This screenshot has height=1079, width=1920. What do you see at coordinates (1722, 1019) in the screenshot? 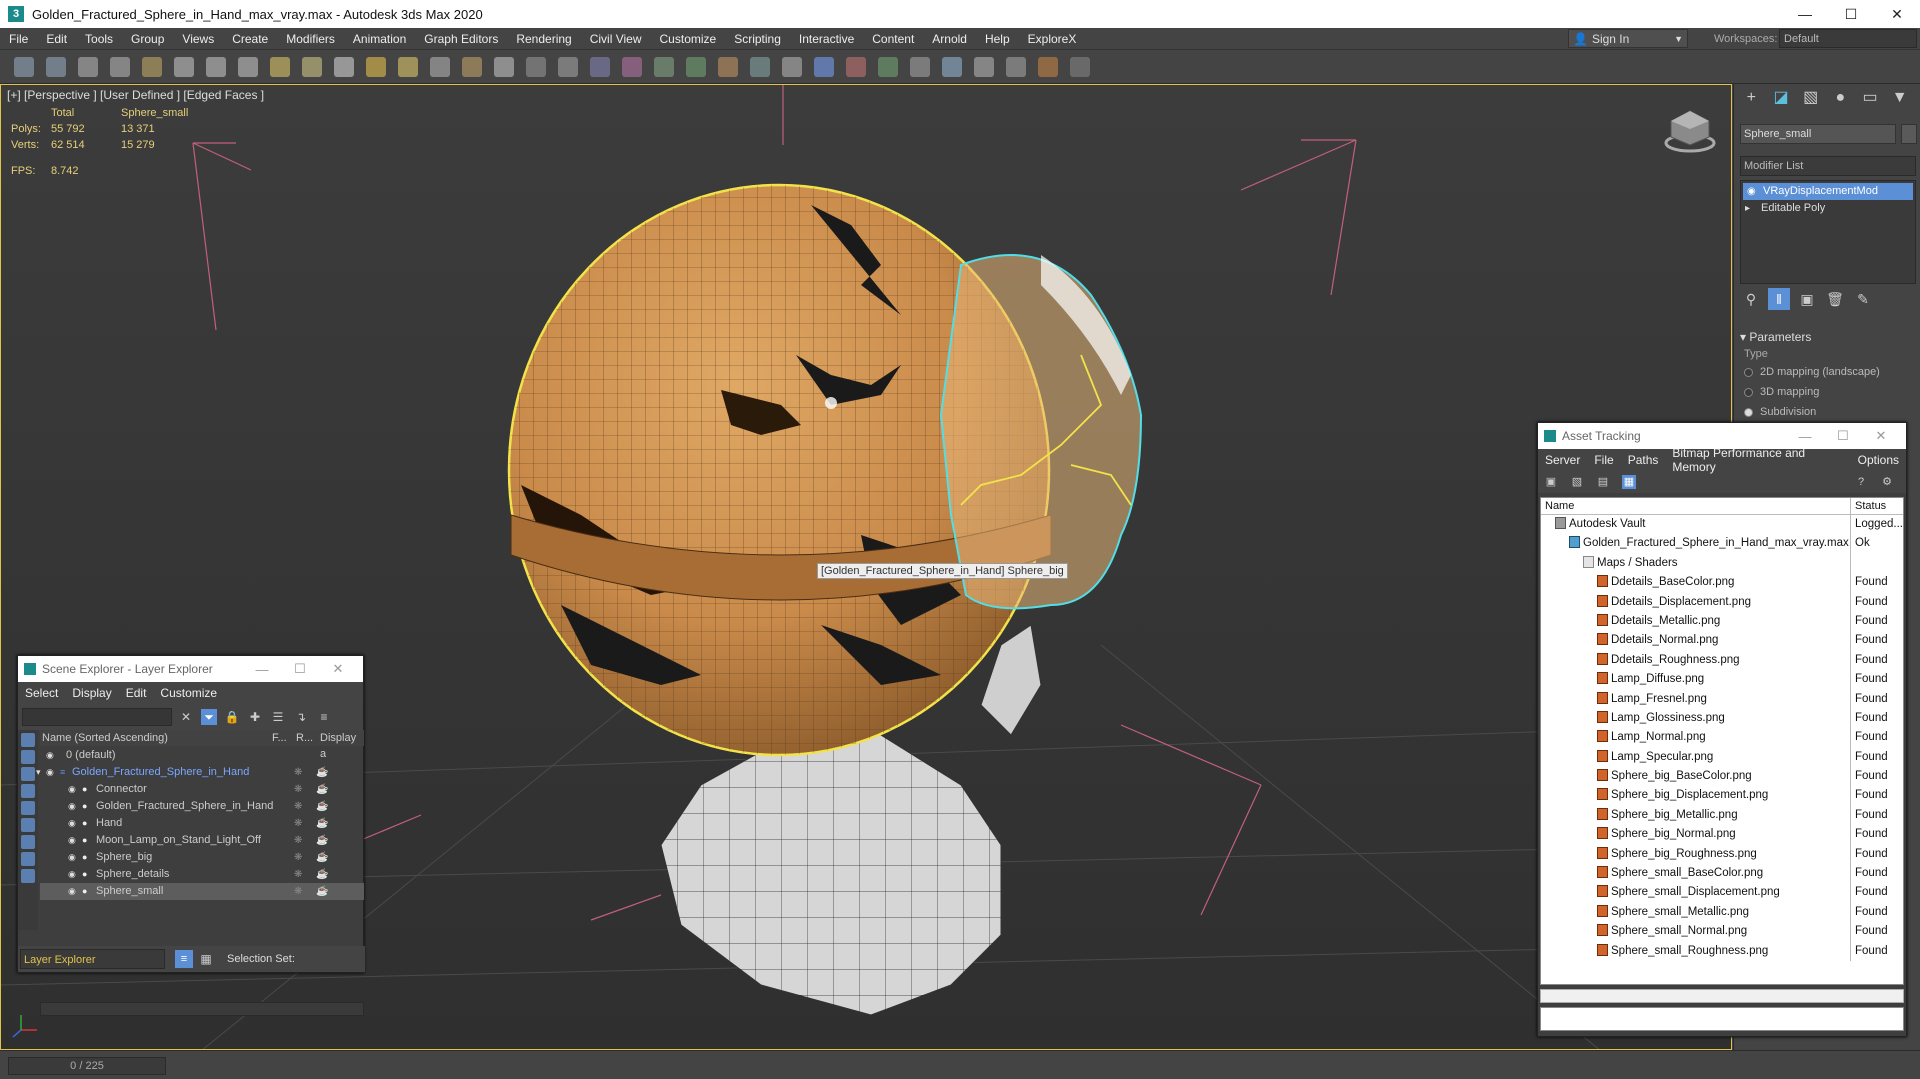
I see `asset-path-field` at bounding box center [1722, 1019].